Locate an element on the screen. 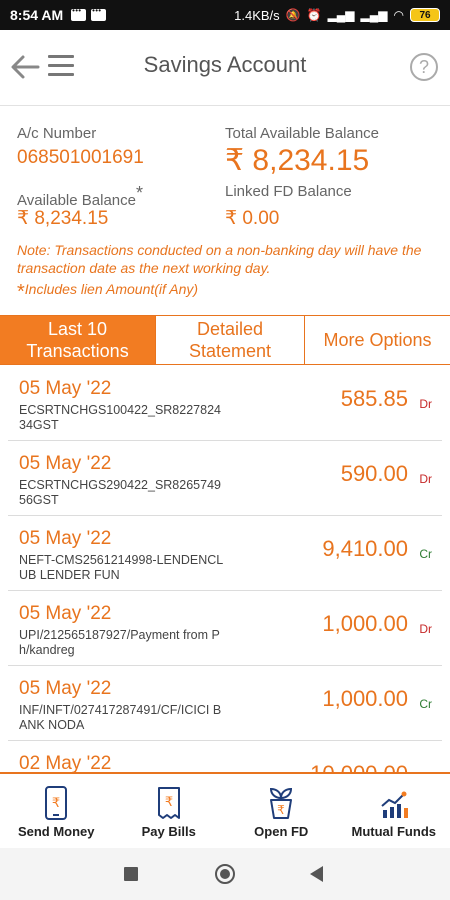 Image resolution: width=450 pixels, height=900 pixels. nav-send-money: ₹ Send Money is located at coordinates (56, 811).